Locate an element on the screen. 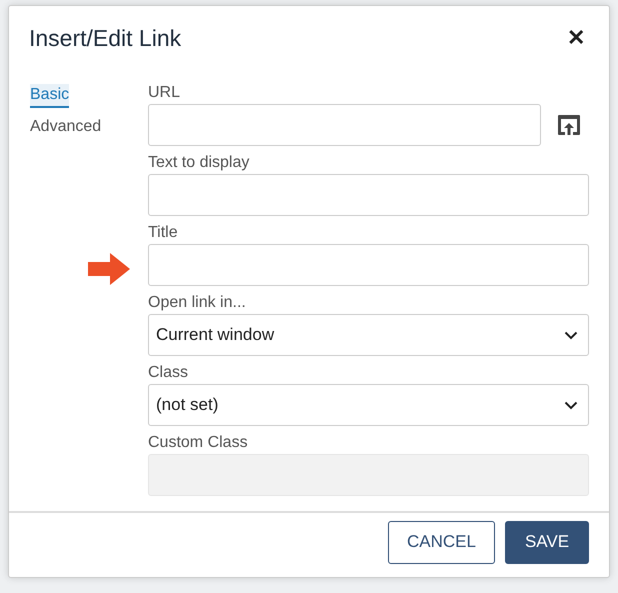 Image resolution: width=618 pixels, height=593 pixels. field-label: Text to display is located at coordinates (199, 163).